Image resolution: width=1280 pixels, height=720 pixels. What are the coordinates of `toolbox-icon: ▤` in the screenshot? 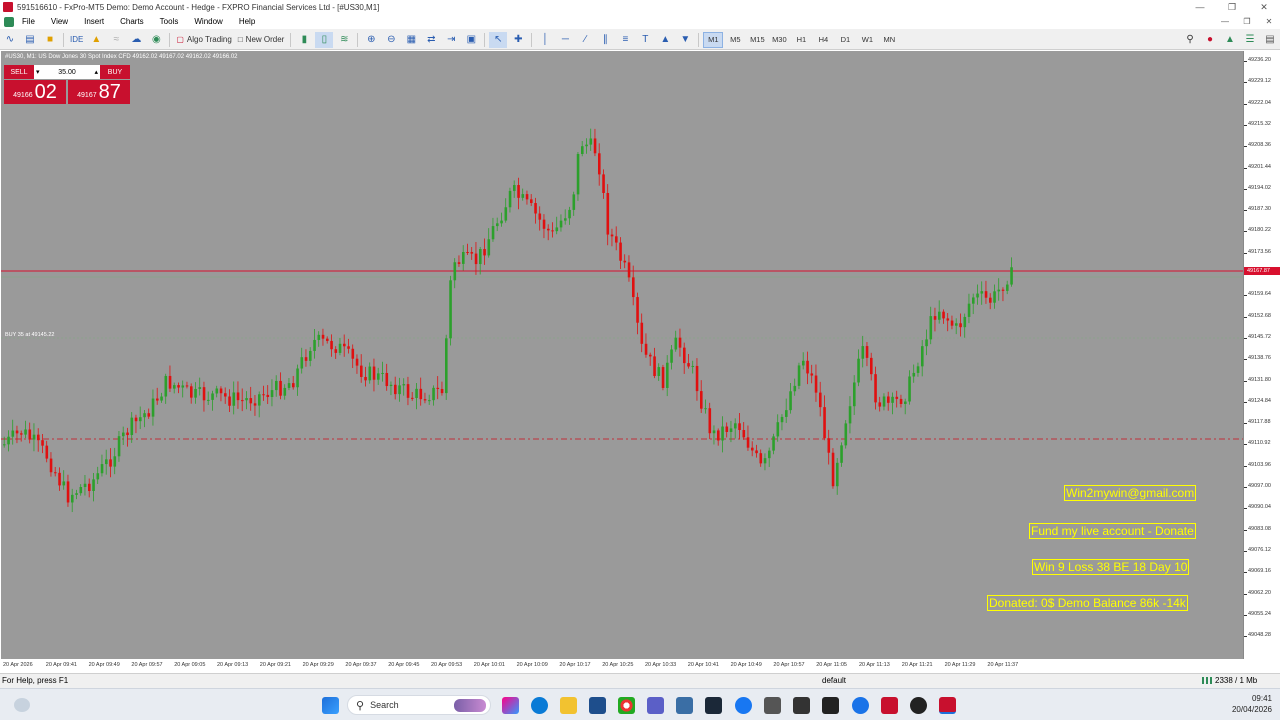 It's located at (1270, 40).